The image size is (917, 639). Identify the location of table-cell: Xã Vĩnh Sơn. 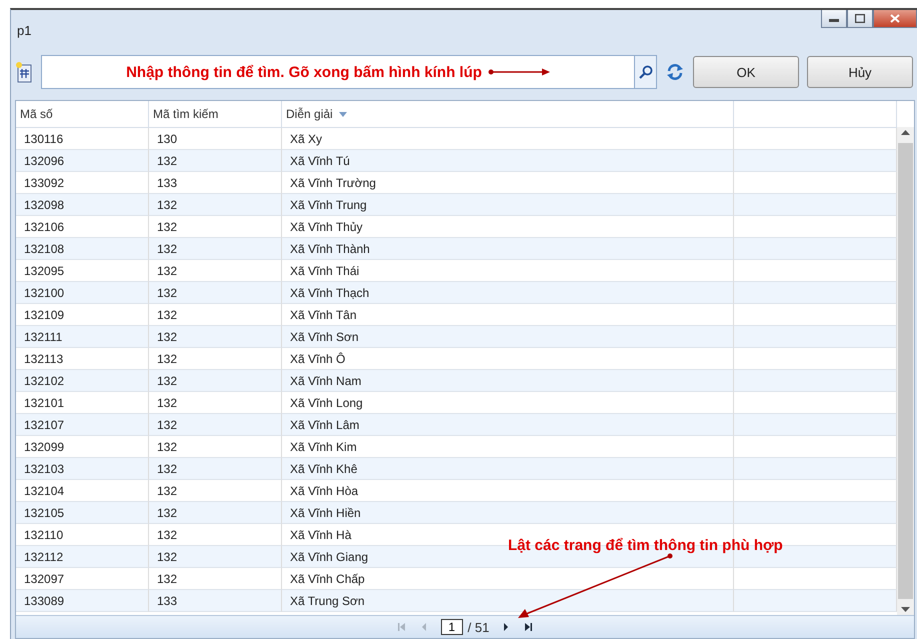
(508, 337).